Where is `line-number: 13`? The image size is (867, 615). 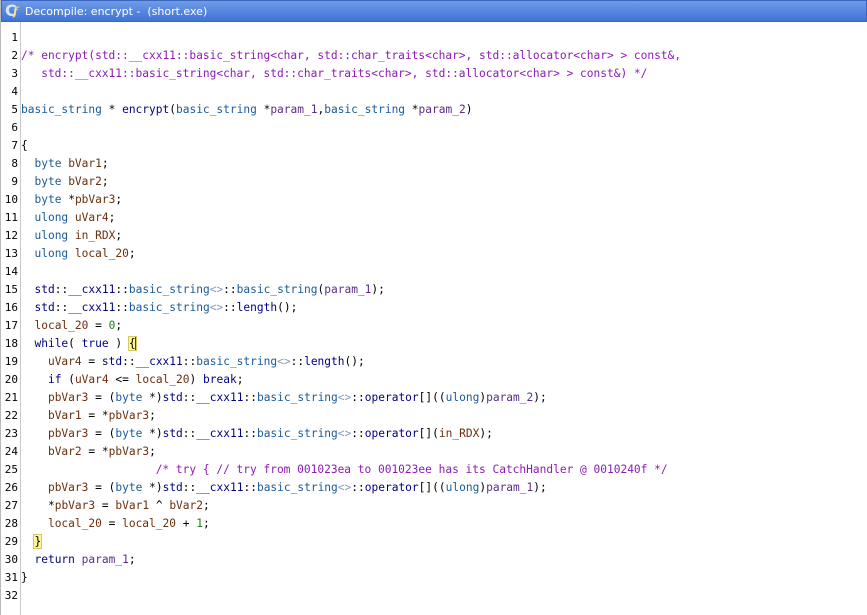
line-number: 13 is located at coordinates (11, 253).